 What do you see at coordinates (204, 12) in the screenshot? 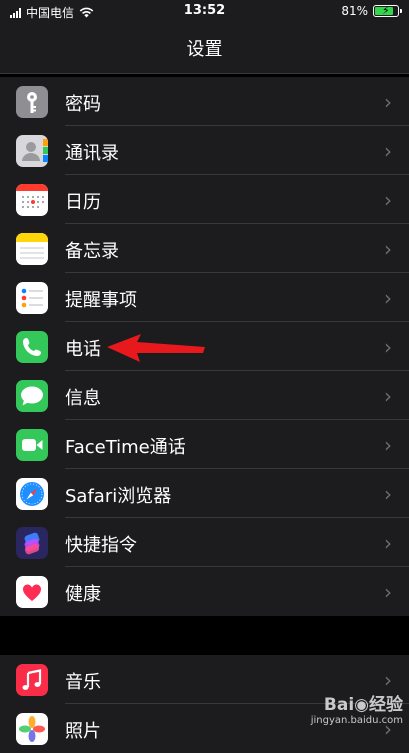
I see `status-bar: 中国电信 13:52 81% ⚡` at bounding box center [204, 12].